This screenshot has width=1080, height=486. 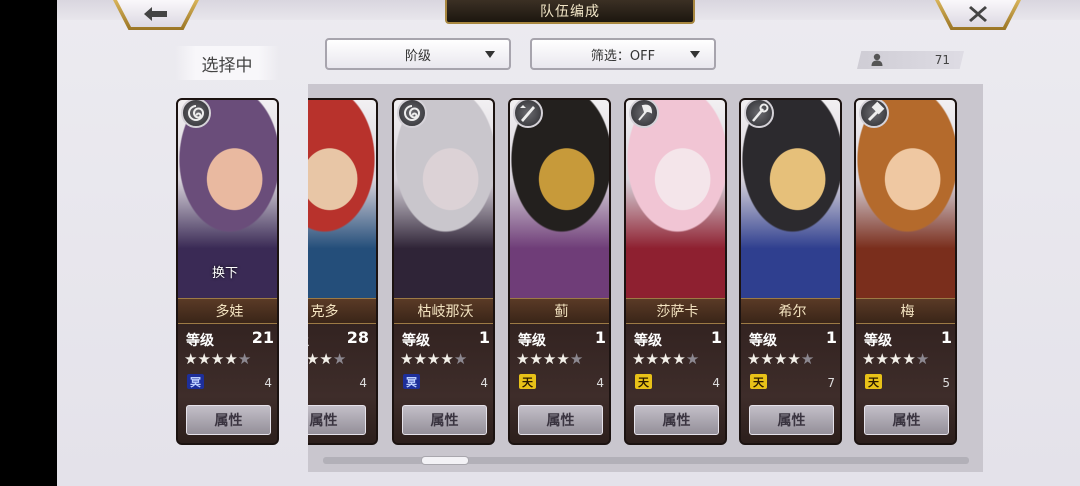 What do you see at coordinates (227, 383) in the screenshot?
I see `unit-stats: 等级 21 ★★★★★ 冥 4 属性` at bounding box center [227, 383].